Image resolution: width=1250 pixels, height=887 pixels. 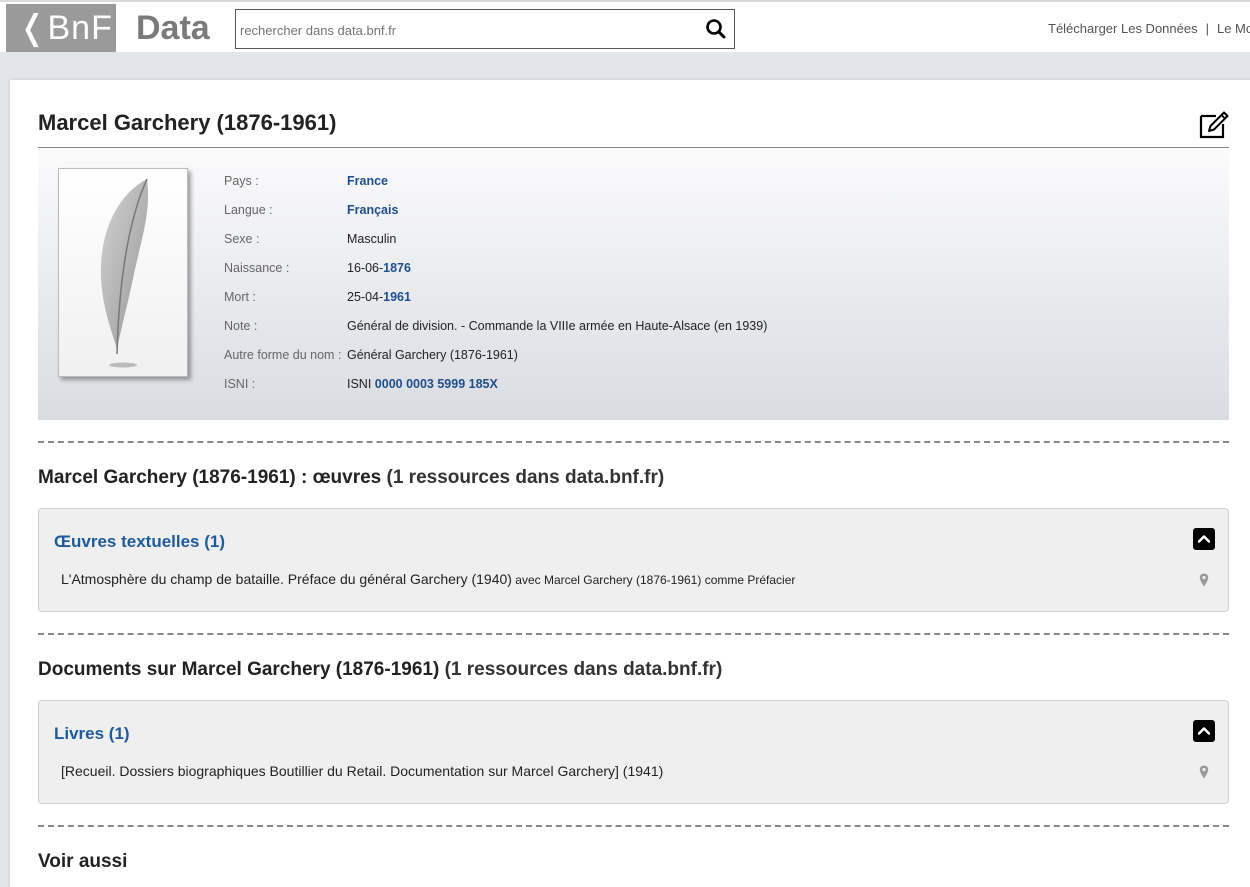 I want to click on oeuvres-title-bold: Marcel Garchery (1876-1961) : œuvres, so click(x=210, y=477).